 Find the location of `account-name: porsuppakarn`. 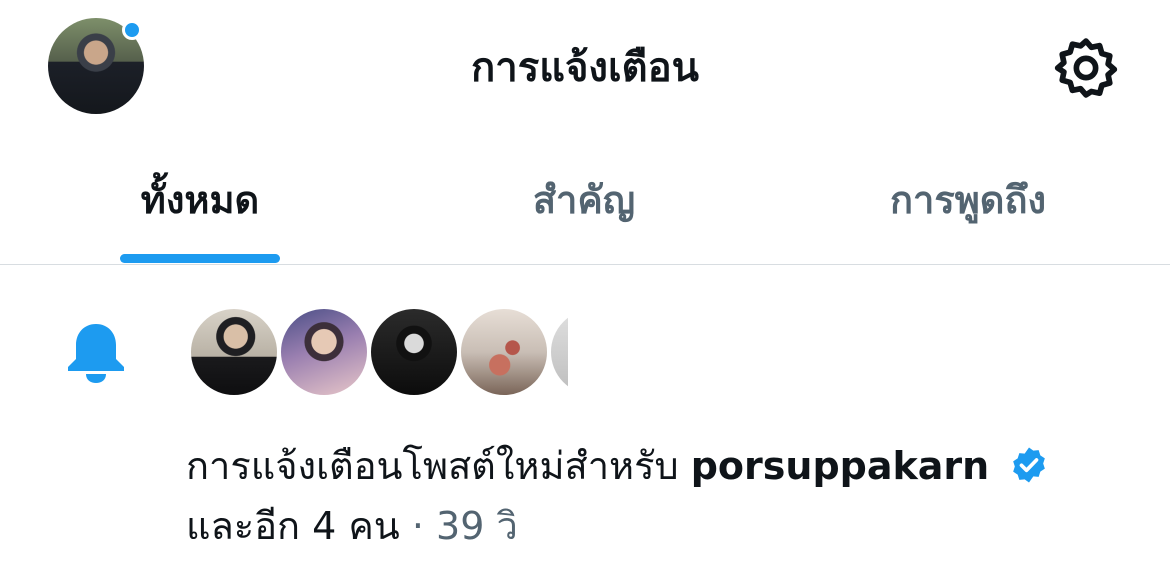

account-name: porsuppakarn is located at coordinates (840, 466).